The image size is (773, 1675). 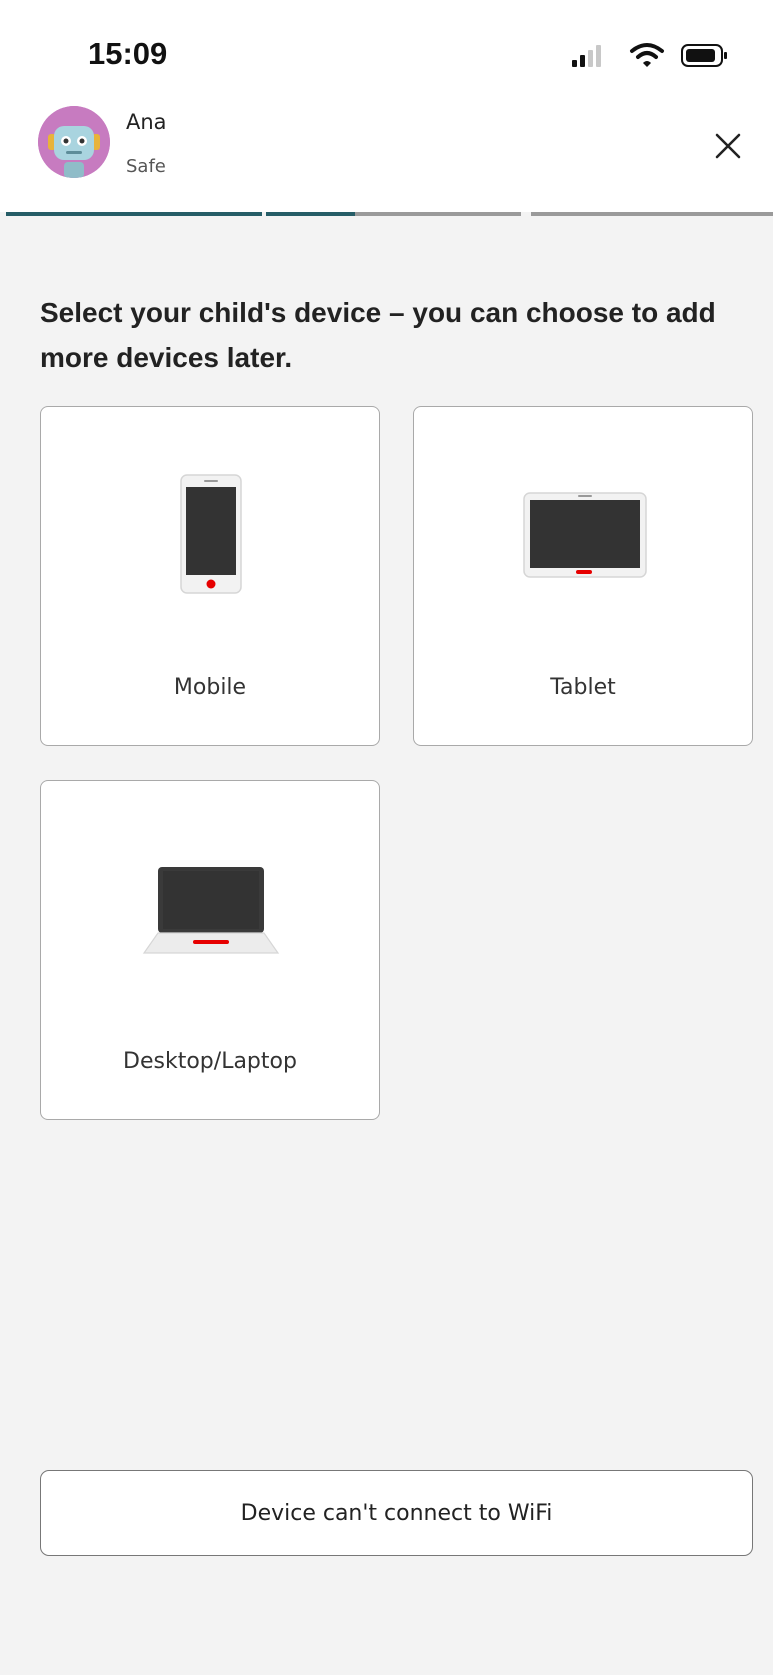 I want to click on status-icons, so click(x=649, y=55).